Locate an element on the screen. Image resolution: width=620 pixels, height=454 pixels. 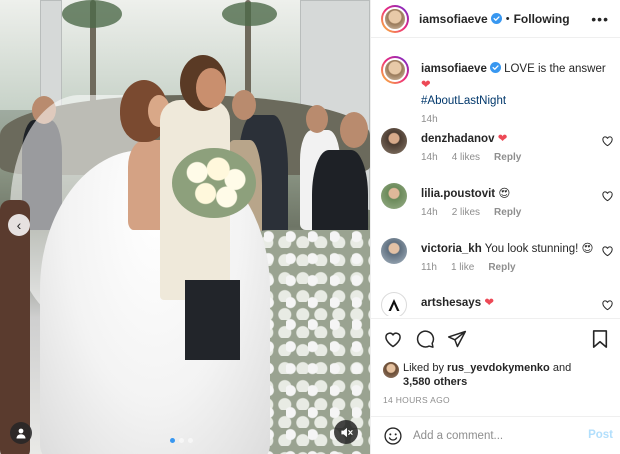
post-comment-button: Post is located at coordinates (600, 435).